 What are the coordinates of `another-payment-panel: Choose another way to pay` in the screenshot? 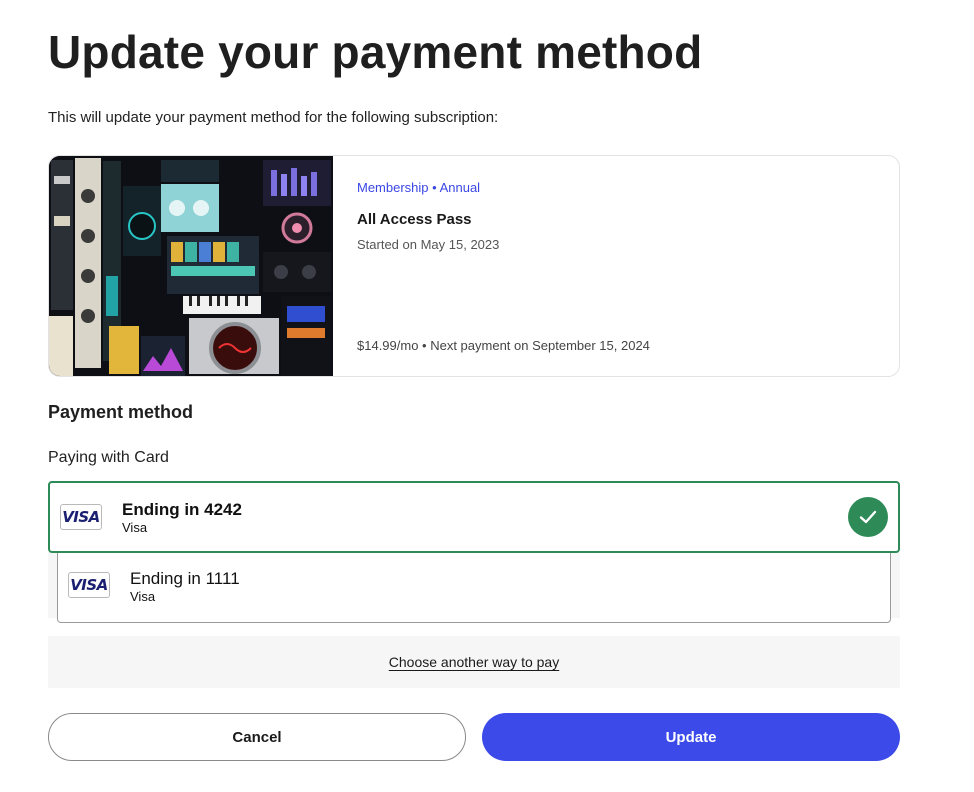 It's located at (474, 662).